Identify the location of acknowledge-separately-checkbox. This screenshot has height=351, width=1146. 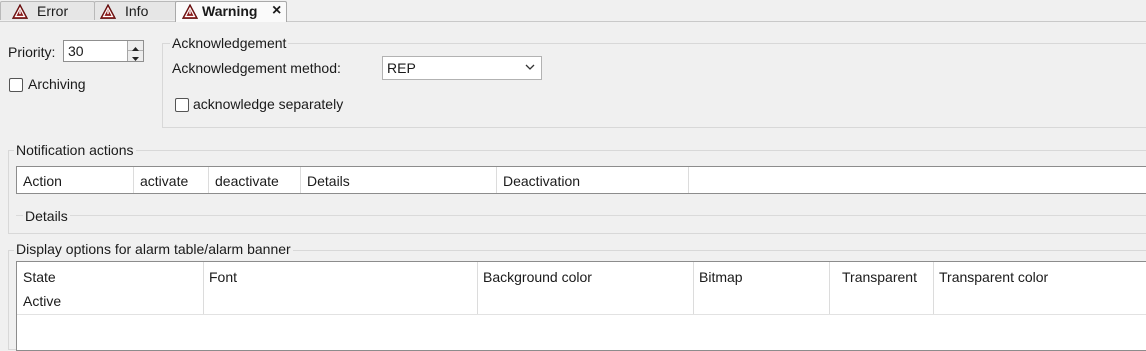
(182, 105).